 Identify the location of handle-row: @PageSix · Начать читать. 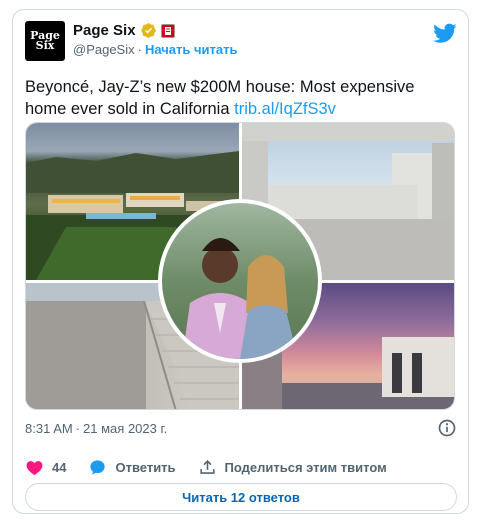
(155, 49).